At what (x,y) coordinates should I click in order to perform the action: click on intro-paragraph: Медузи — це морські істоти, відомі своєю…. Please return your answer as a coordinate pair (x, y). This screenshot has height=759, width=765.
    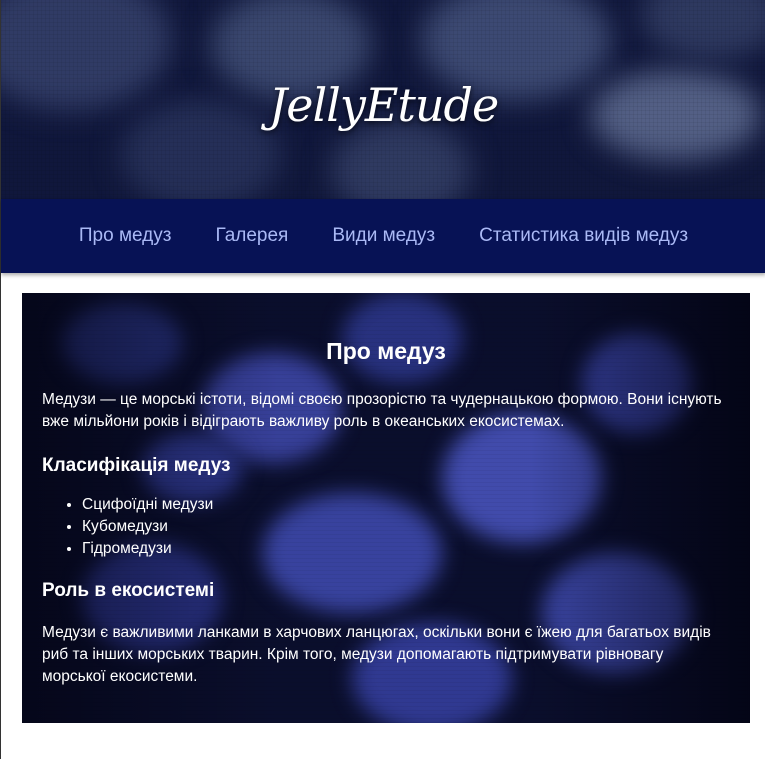
    Looking at the image, I should click on (382, 410).